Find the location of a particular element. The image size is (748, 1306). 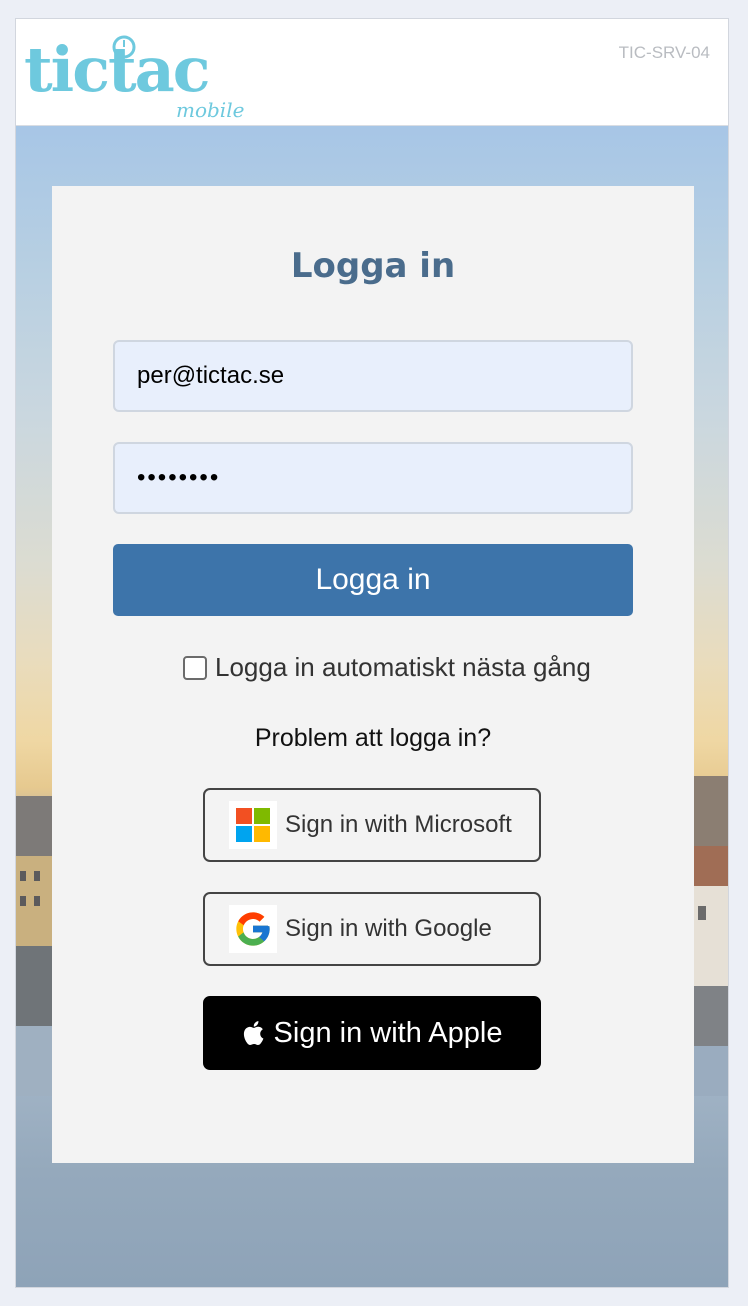

logo-text: tictac is located at coordinates (116, 69).